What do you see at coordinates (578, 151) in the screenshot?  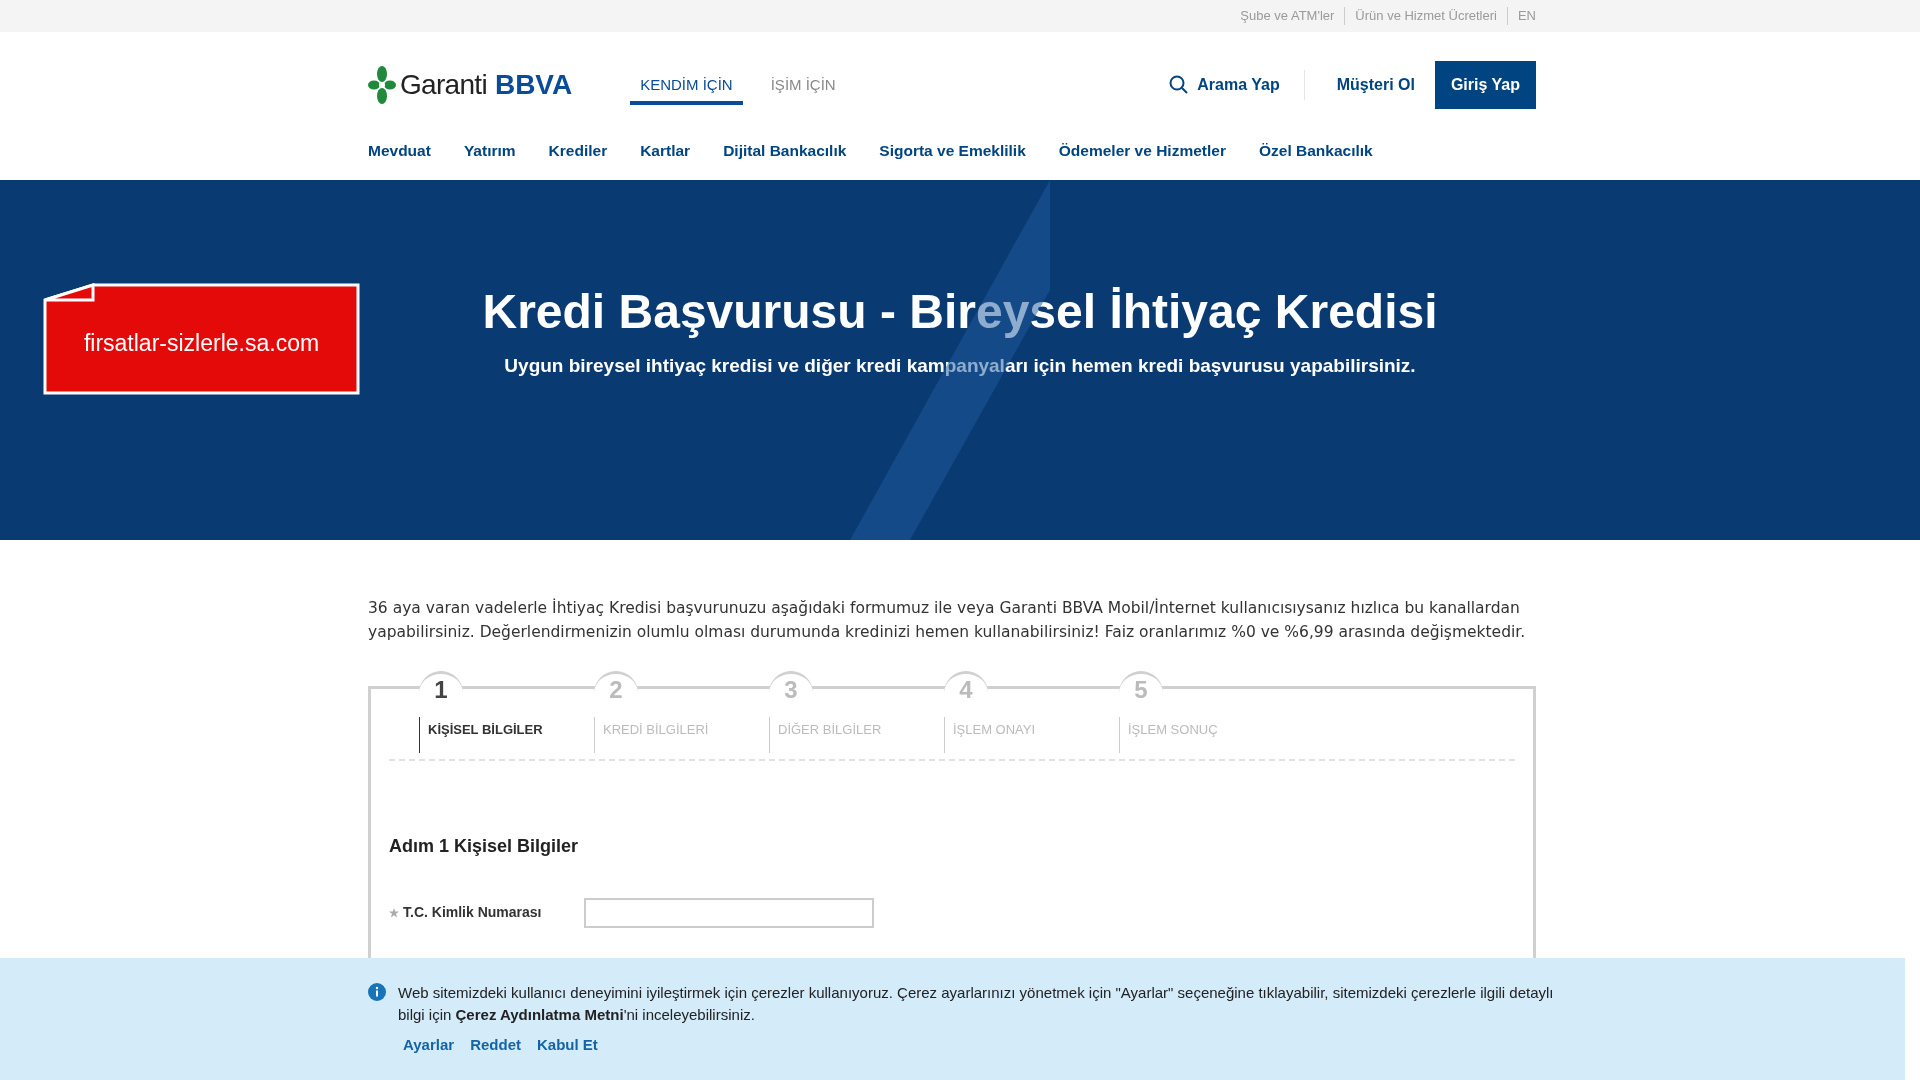 I see `nav-link: Krediler` at bounding box center [578, 151].